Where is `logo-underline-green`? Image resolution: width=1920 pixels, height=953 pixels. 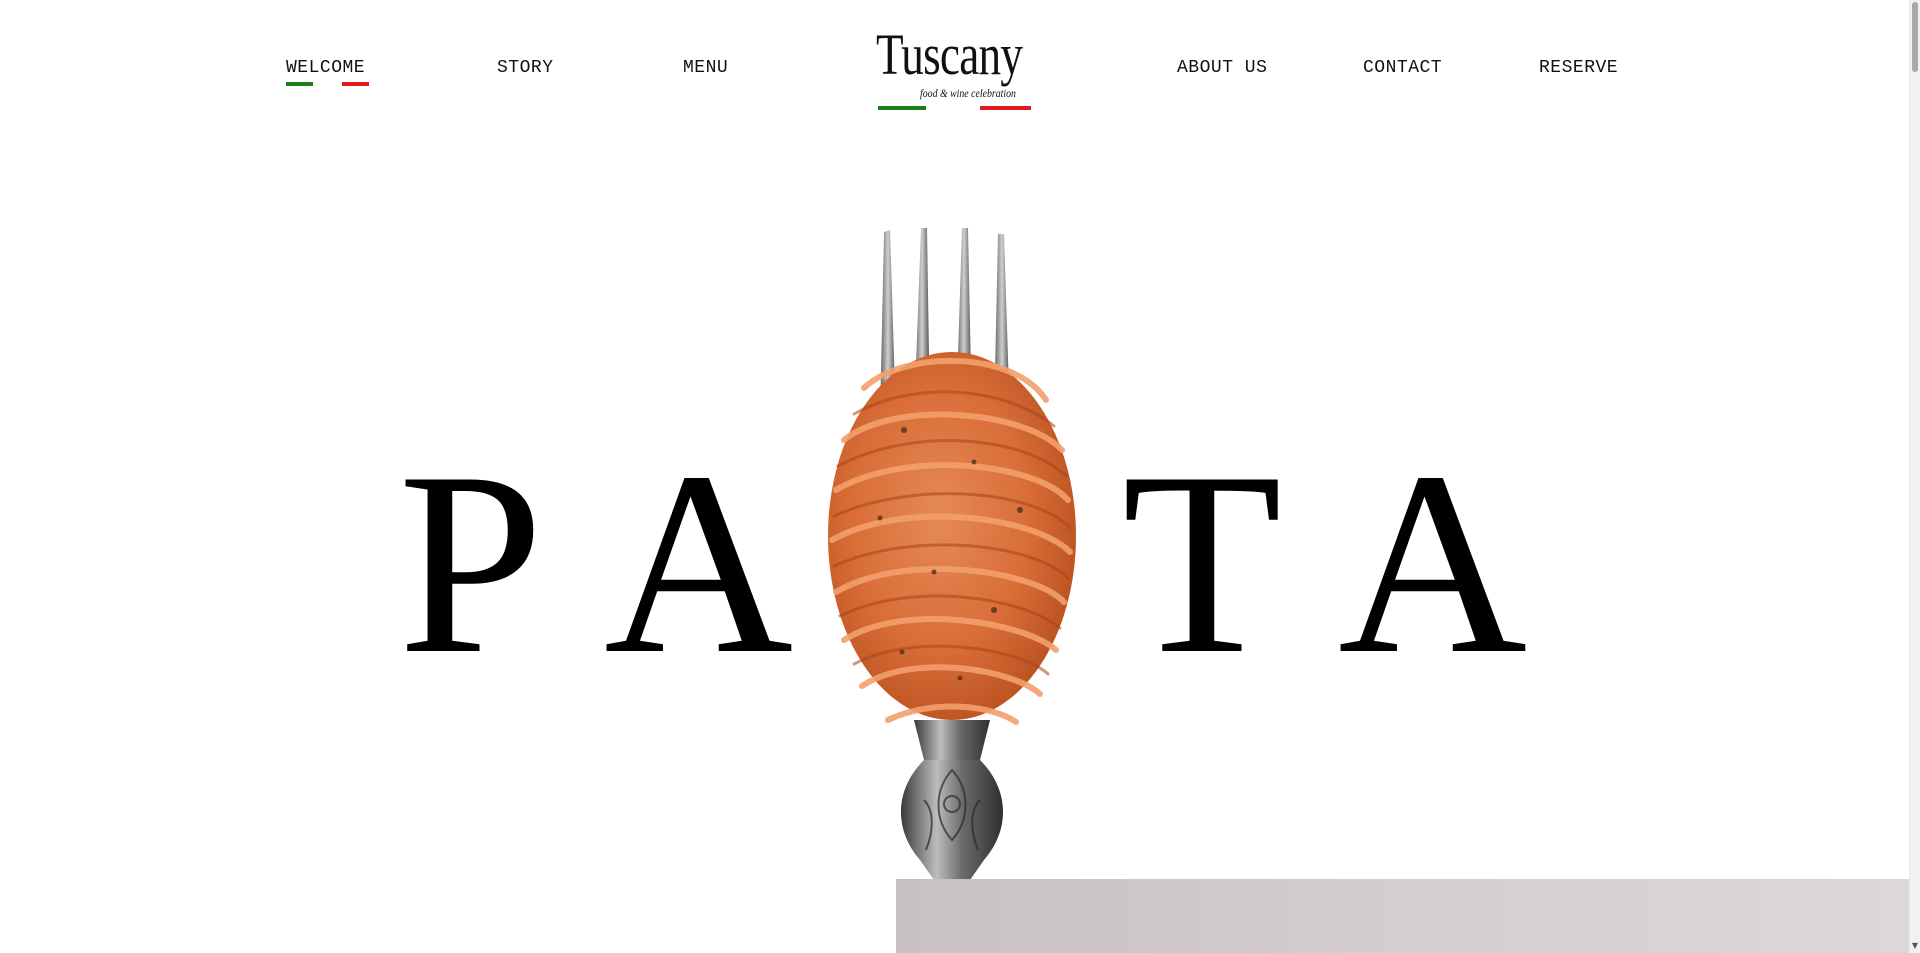
logo-underline-green is located at coordinates (902, 108).